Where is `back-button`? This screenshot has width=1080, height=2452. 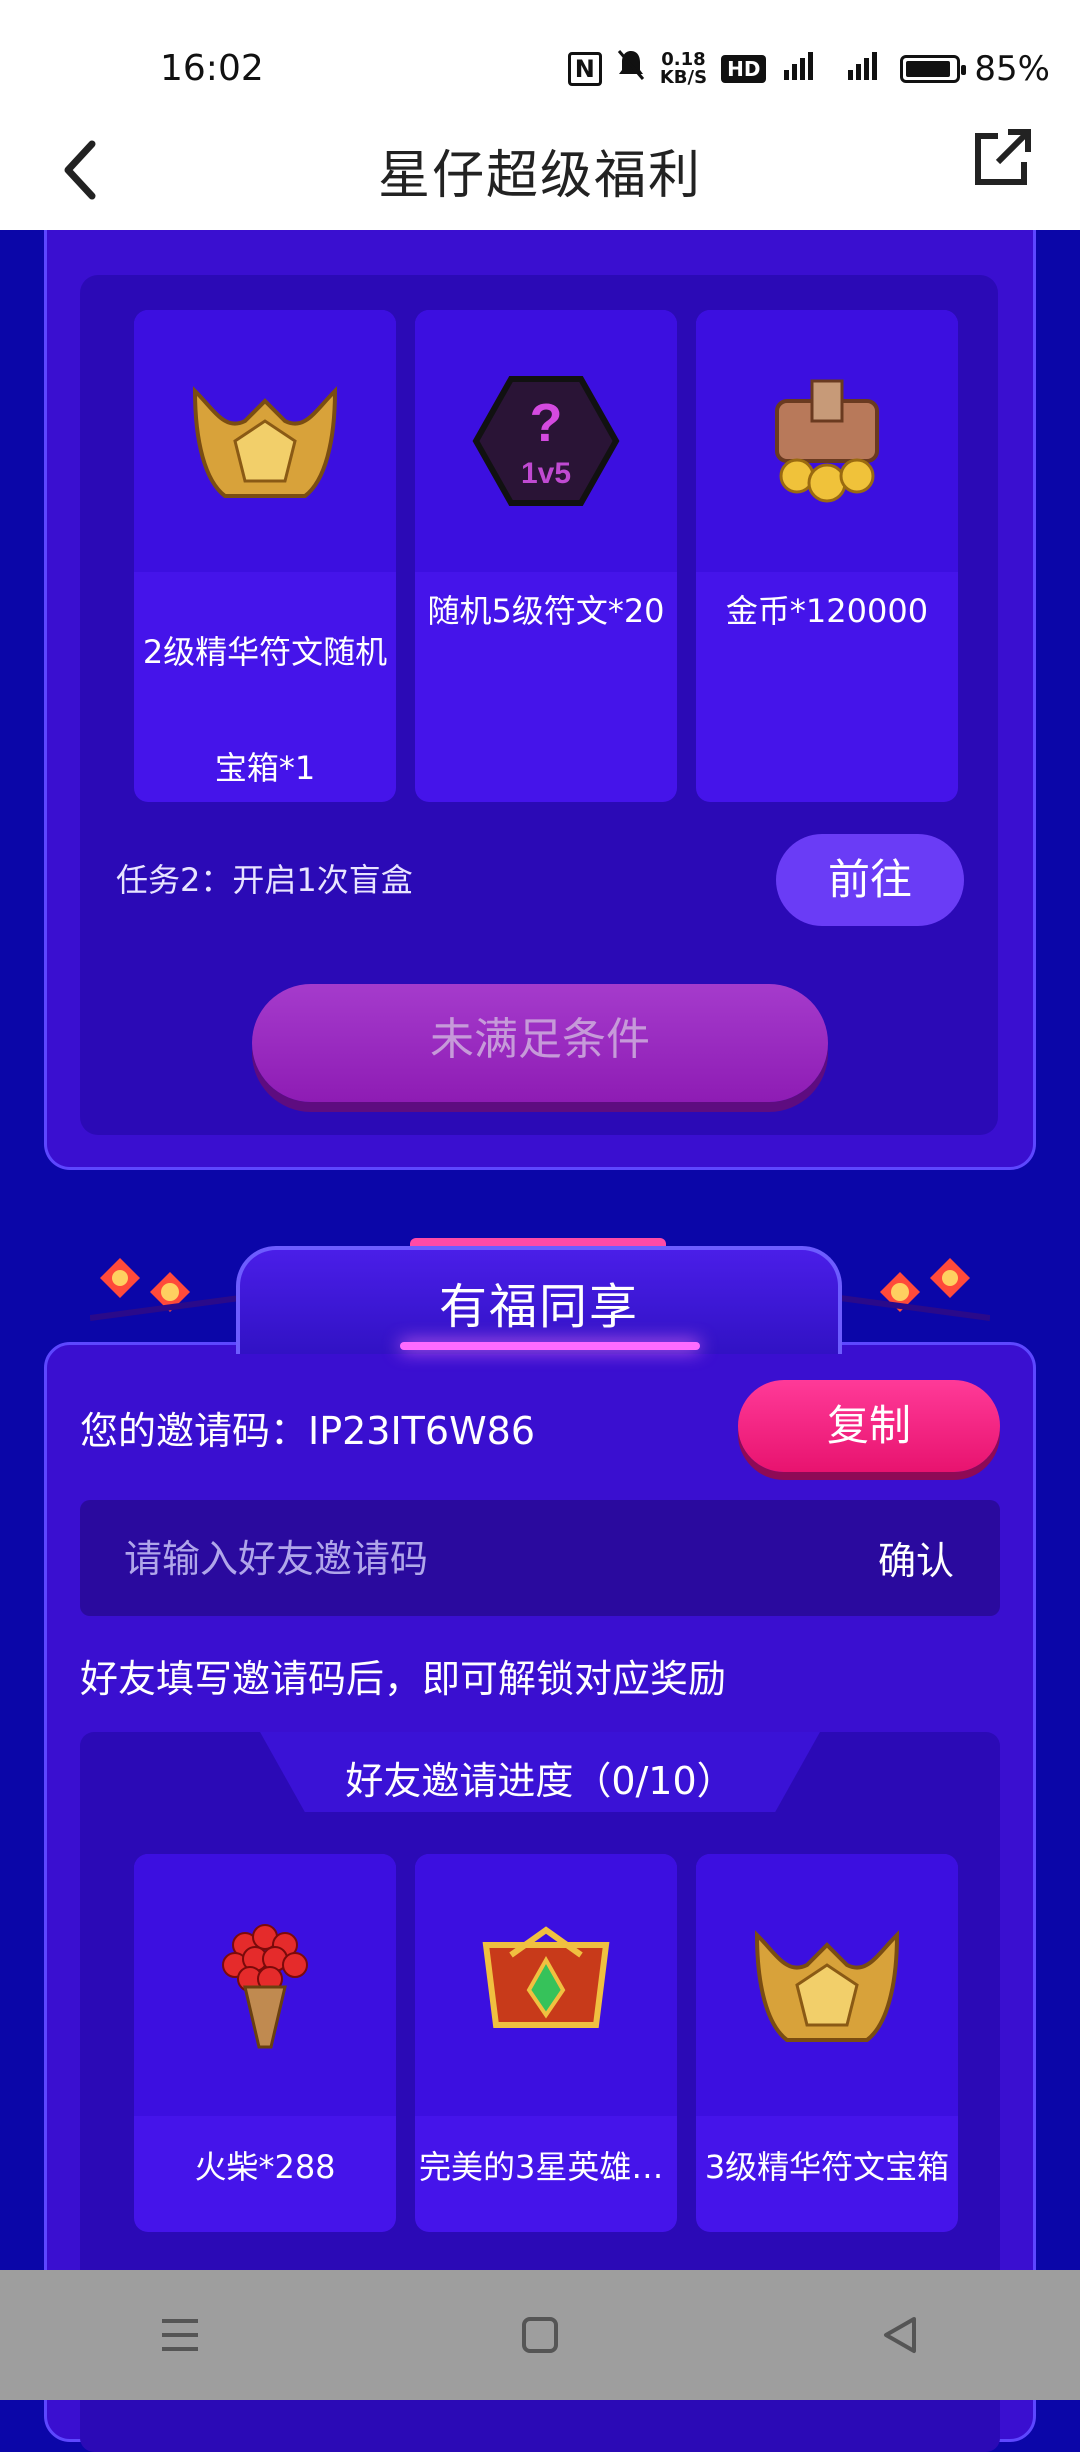 back-button is located at coordinates (85, 170).